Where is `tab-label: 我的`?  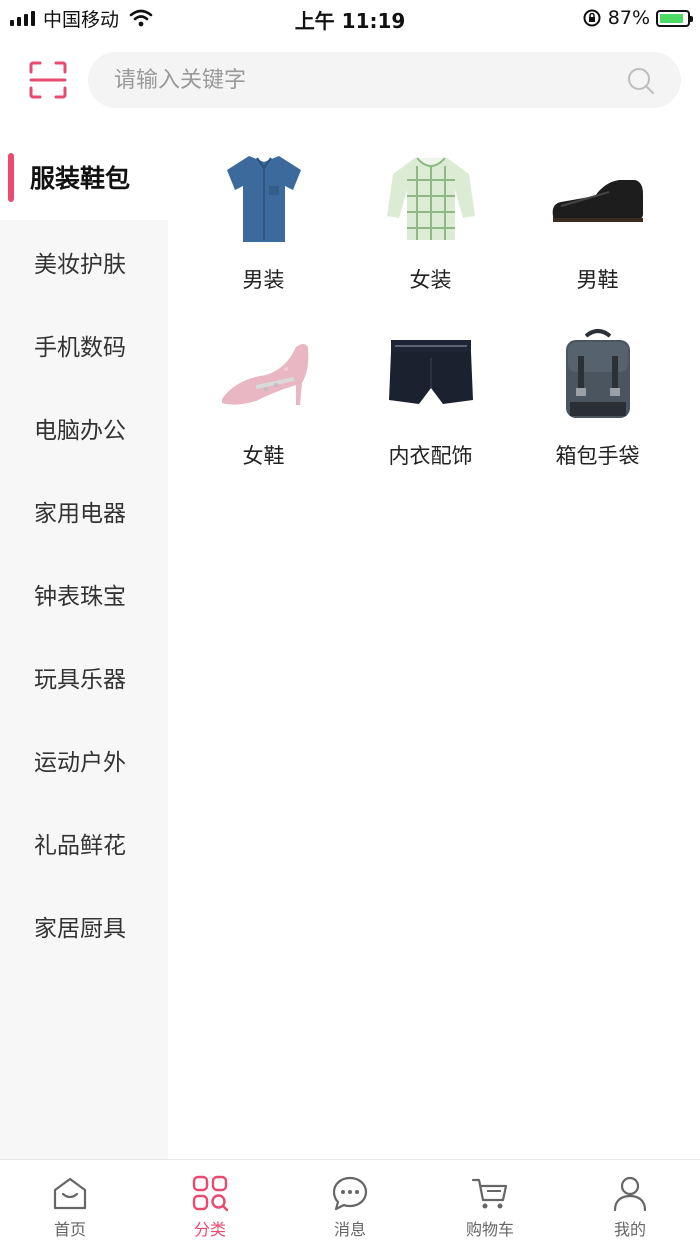
tab-label: 我的 is located at coordinates (629, 1229).